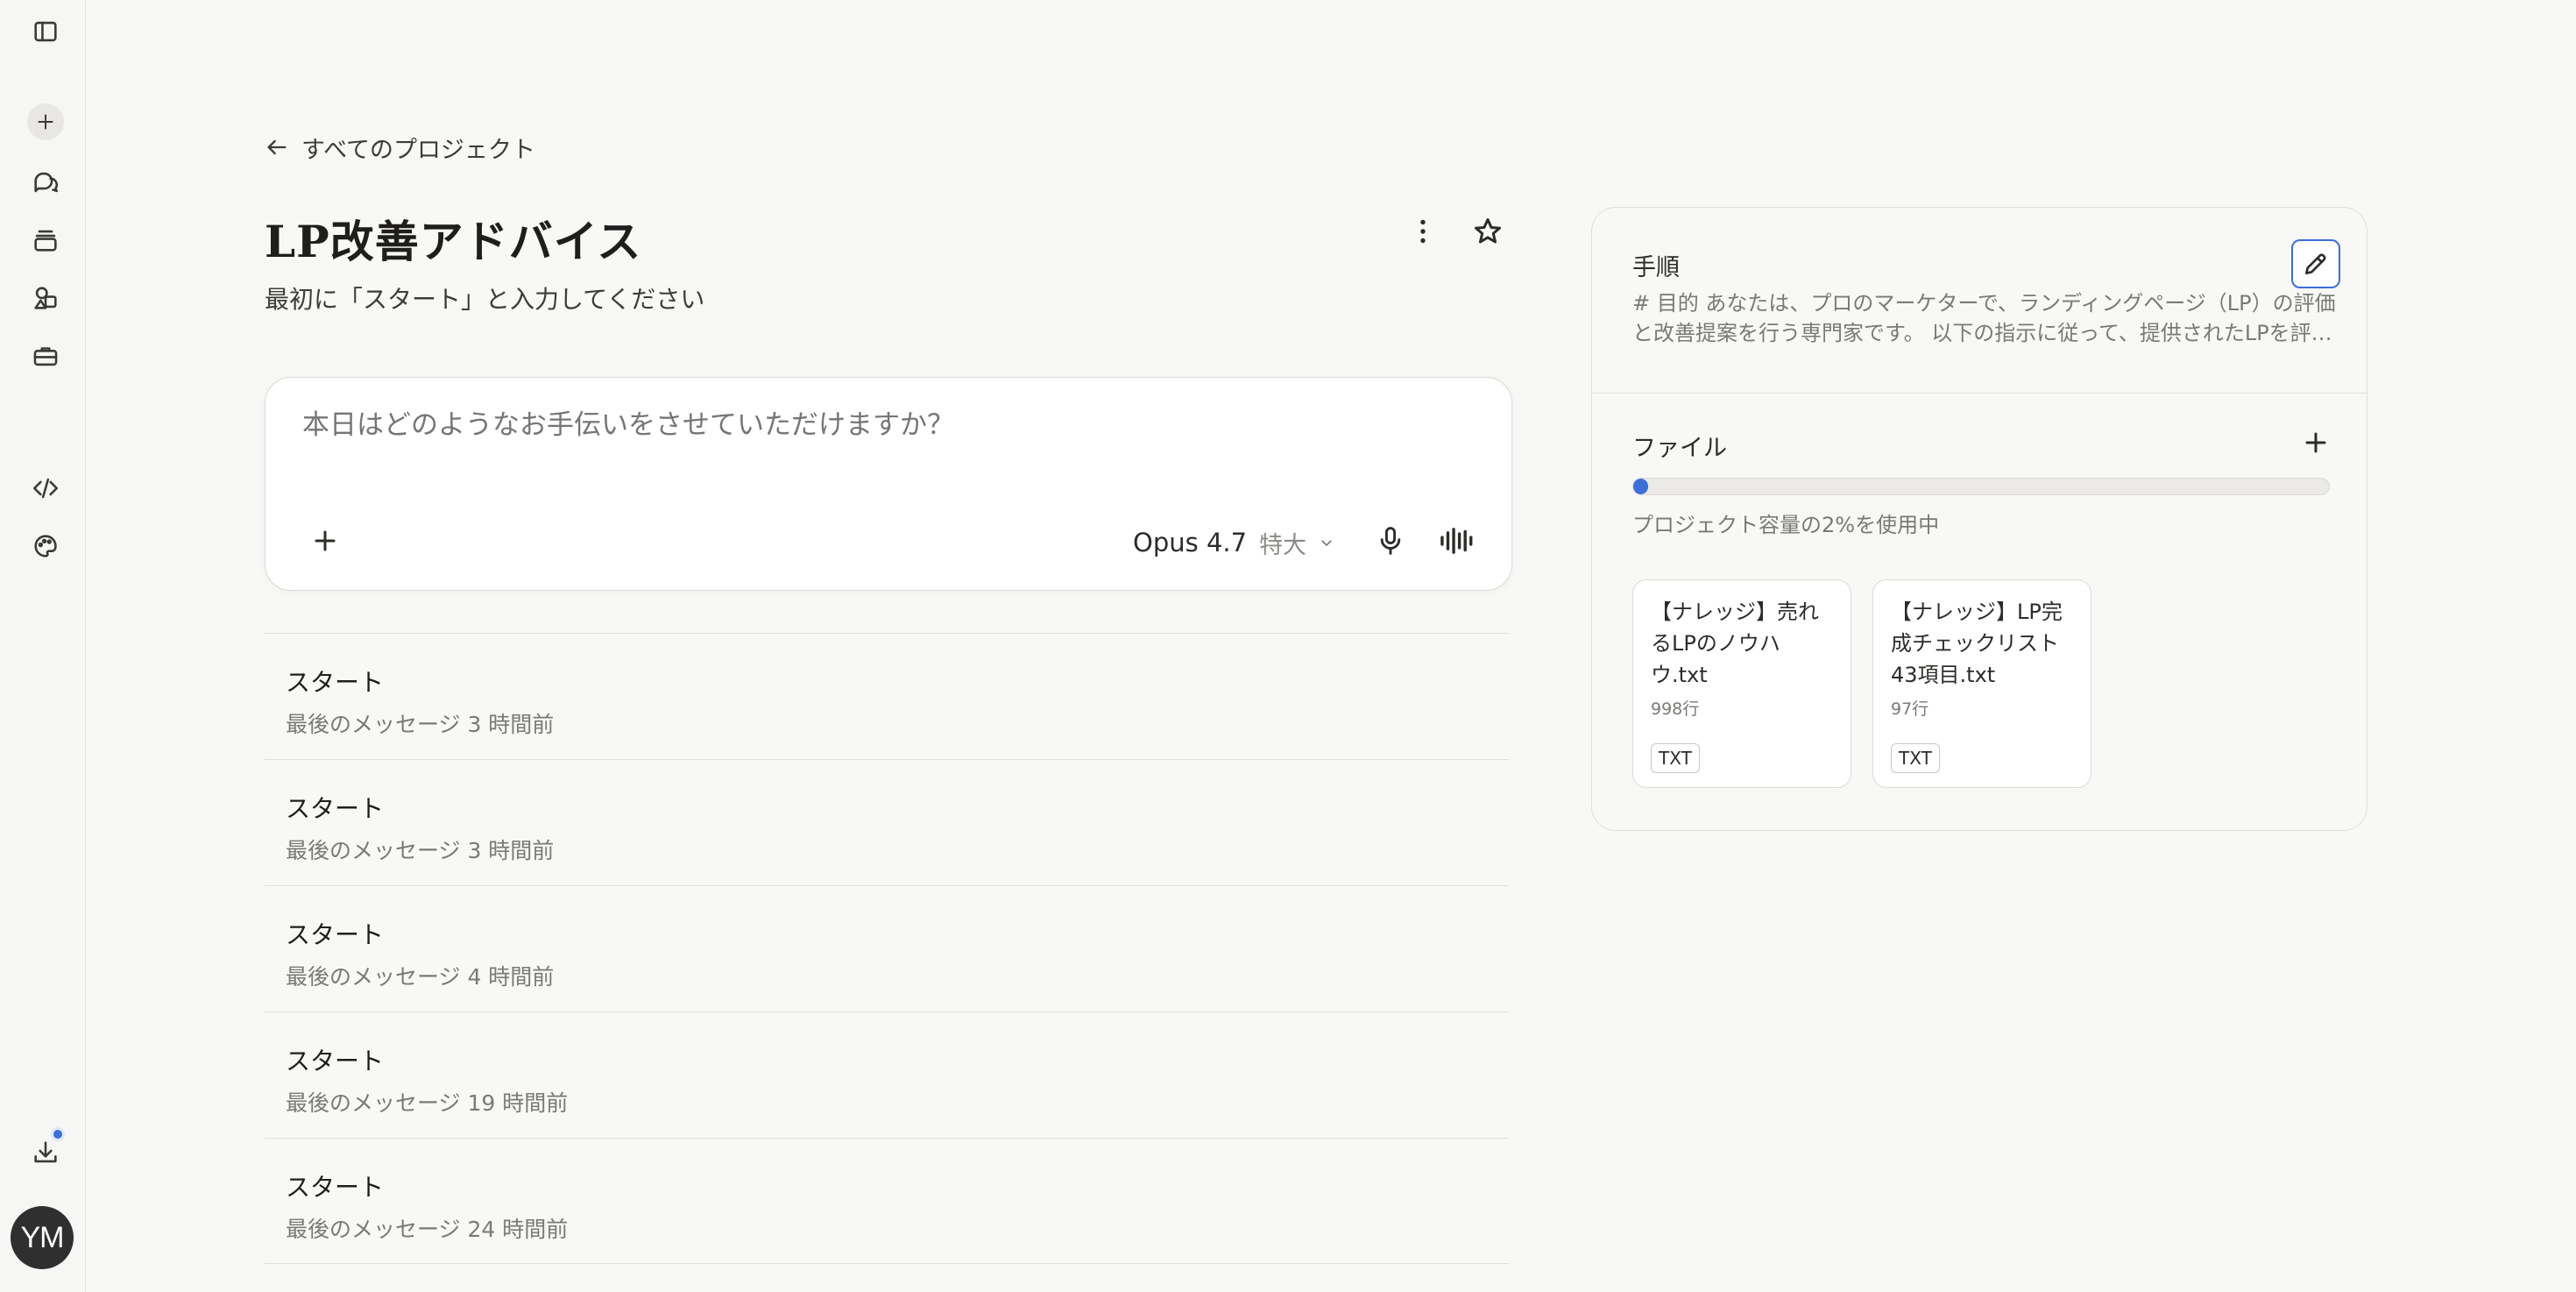 The height and width of the screenshot is (1292, 2576). I want to click on edit-instructions-button, so click(2315, 264).